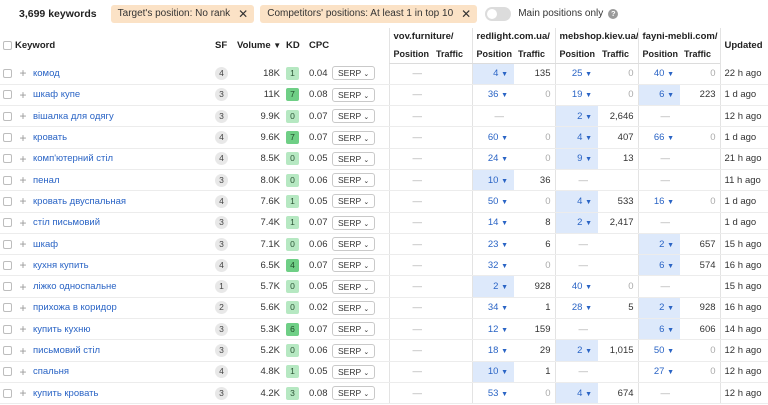 Image resolution: width=768 pixels, height=405 pixels. What do you see at coordinates (79, 201) in the screenshot?
I see `keyword-link: кровать двуспальная` at bounding box center [79, 201].